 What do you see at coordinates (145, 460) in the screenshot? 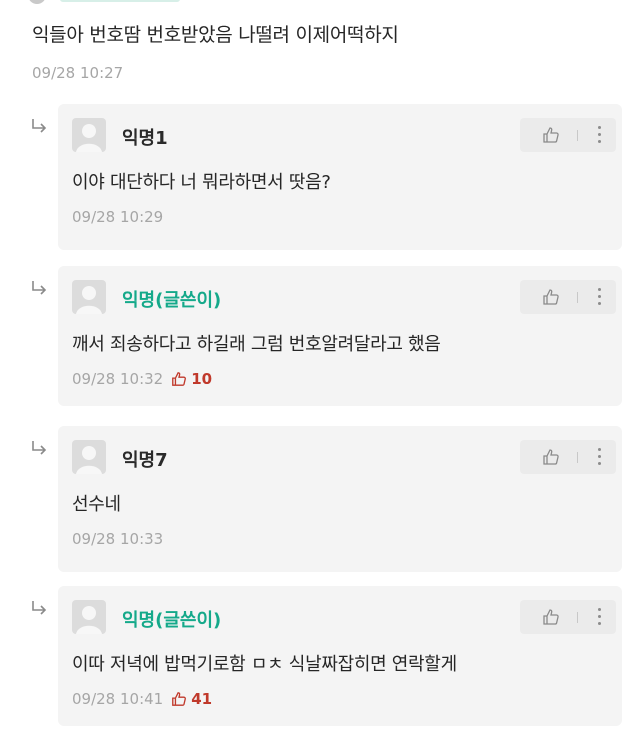
I see `comment-author: 익명7` at bounding box center [145, 460].